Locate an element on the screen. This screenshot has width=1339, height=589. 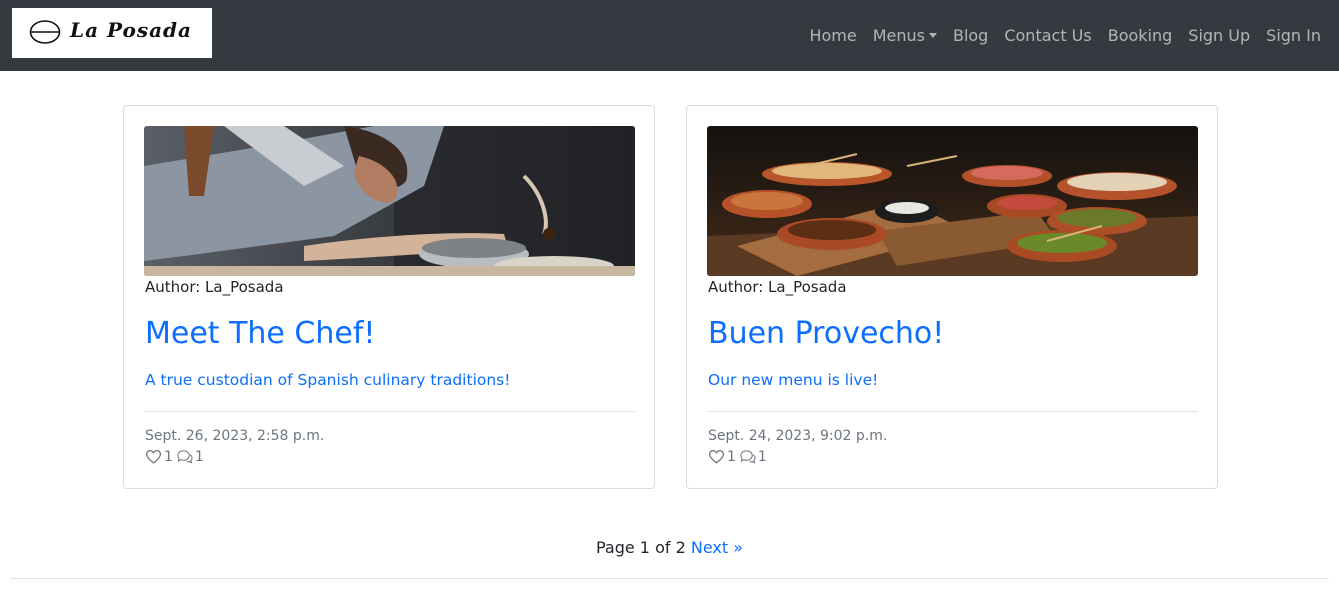
post-excerpt-link: Our new menu is live! is located at coordinates (793, 380).